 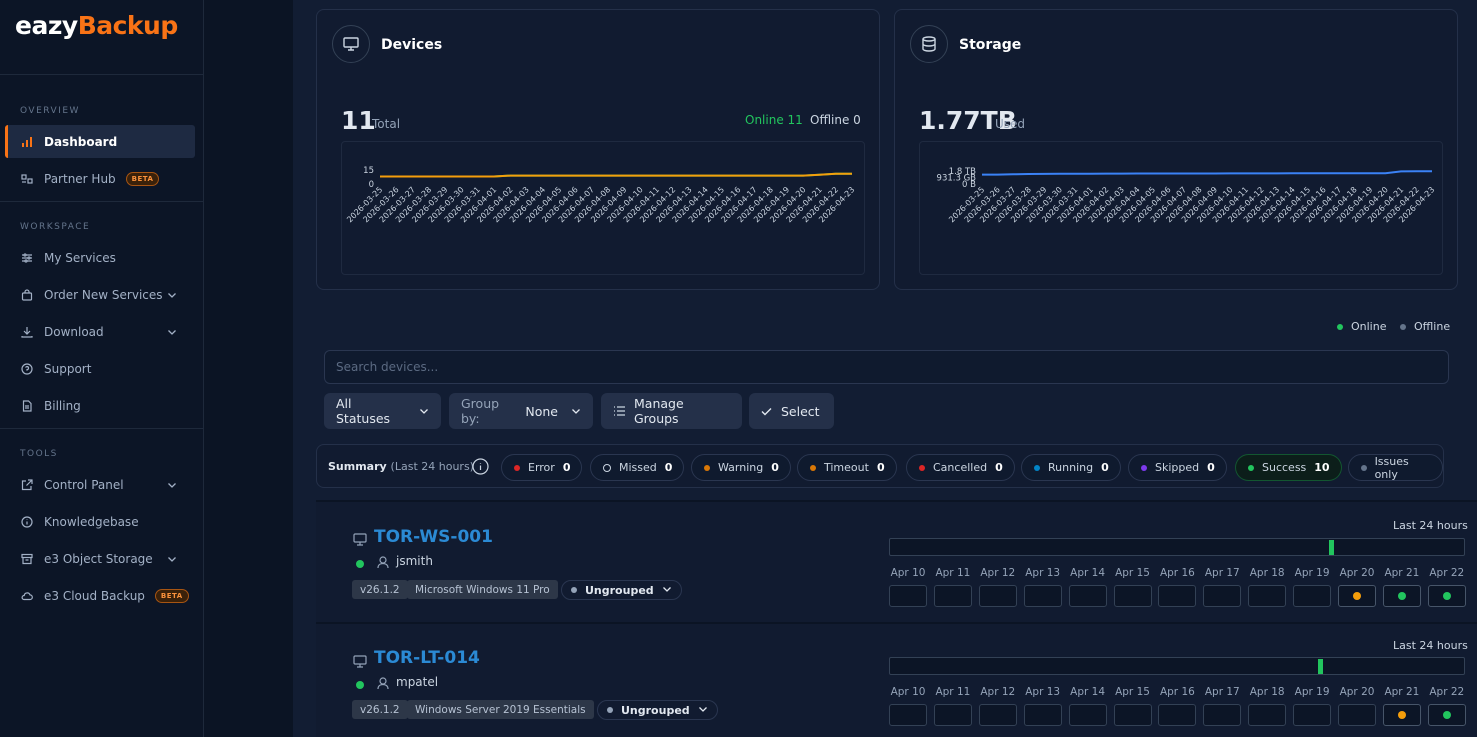 What do you see at coordinates (1132, 692) in the screenshot?
I see `day-label: Apr 15` at bounding box center [1132, 692].